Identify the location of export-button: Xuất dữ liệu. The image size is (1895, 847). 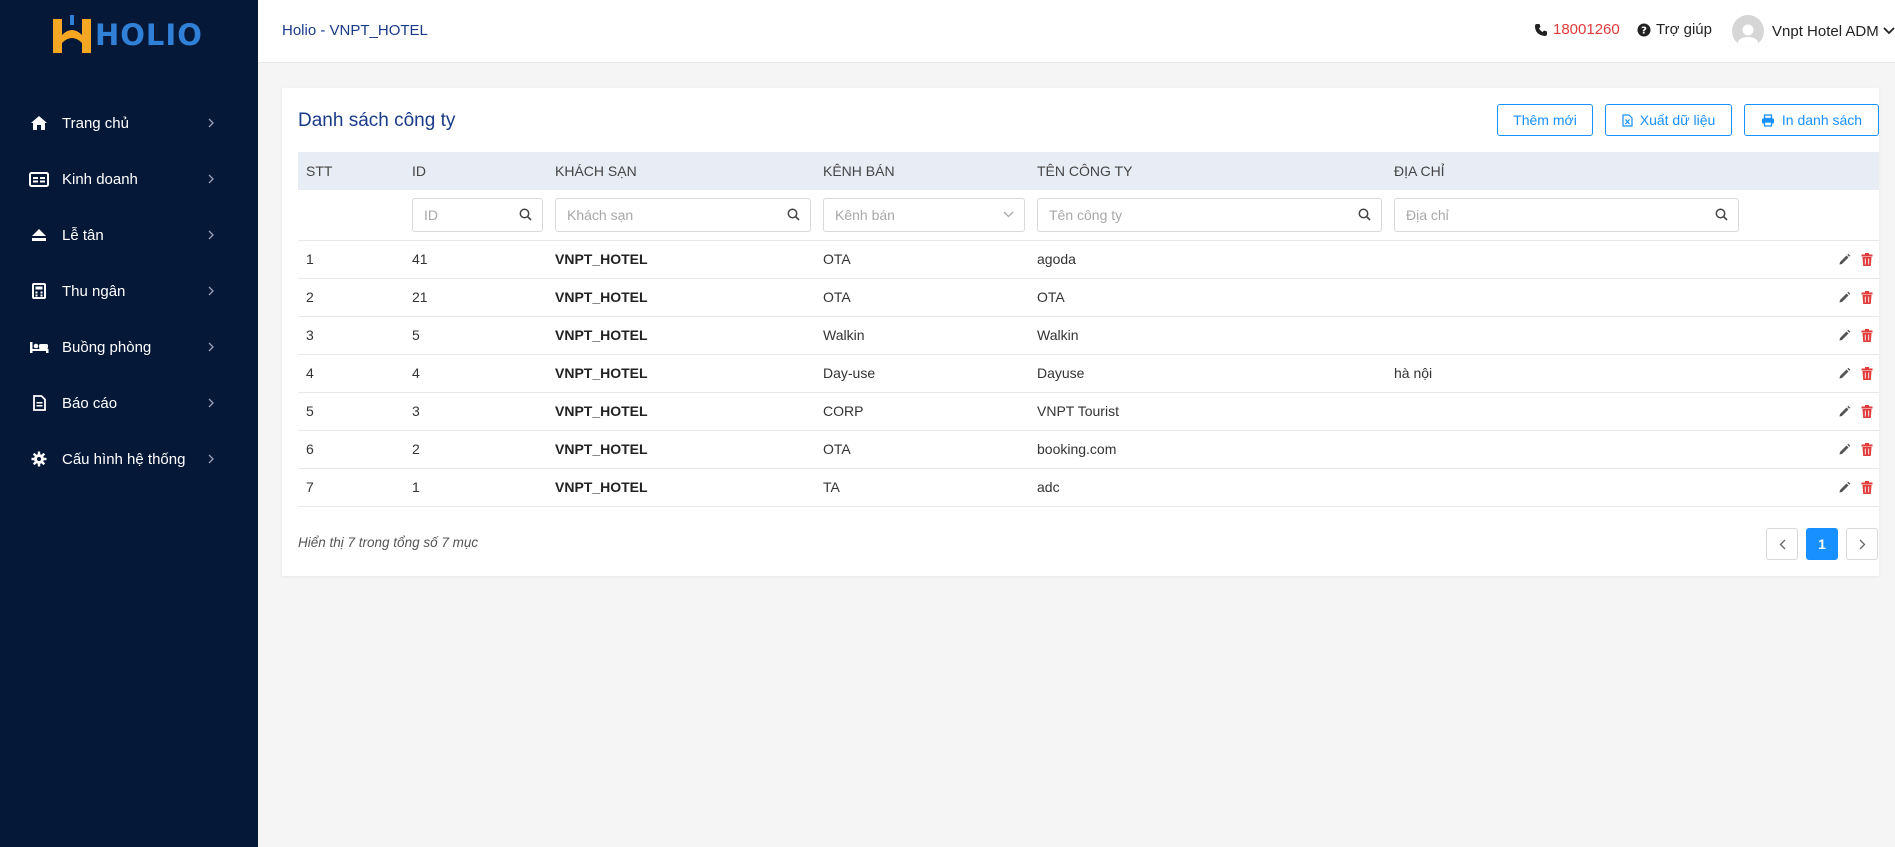
(1668, 120).